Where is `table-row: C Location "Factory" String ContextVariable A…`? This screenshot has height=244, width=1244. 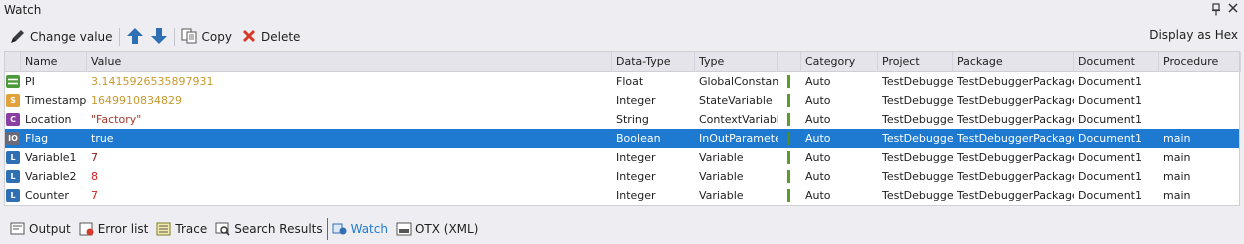 table-row: C Location "Factory" String ContextVariable A… is located at coordinates (622, 119).